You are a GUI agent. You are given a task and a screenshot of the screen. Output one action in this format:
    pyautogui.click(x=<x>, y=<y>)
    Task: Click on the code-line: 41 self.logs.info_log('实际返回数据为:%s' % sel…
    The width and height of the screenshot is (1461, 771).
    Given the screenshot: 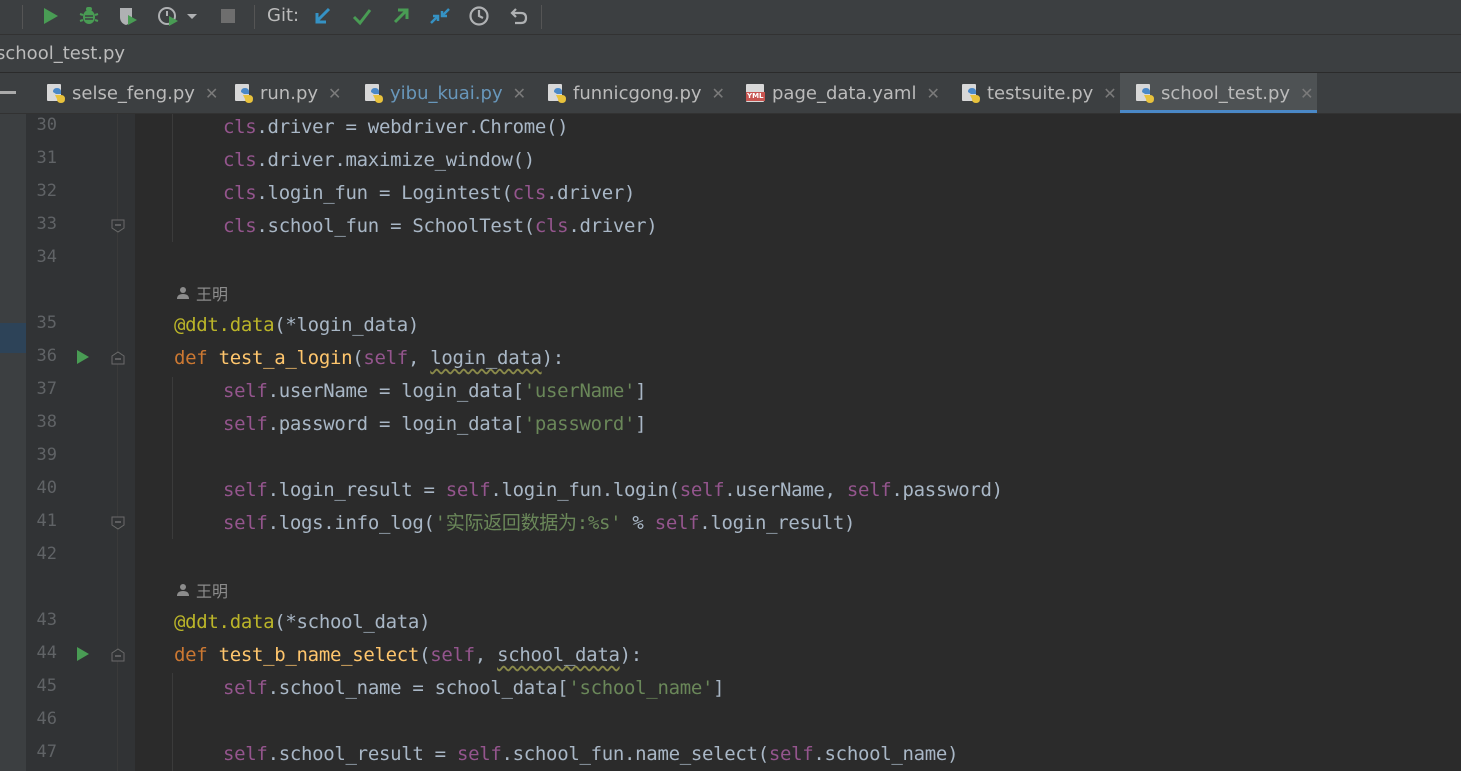 What is the action you would take?
    pyautogui.click(x=730, y=522)
    